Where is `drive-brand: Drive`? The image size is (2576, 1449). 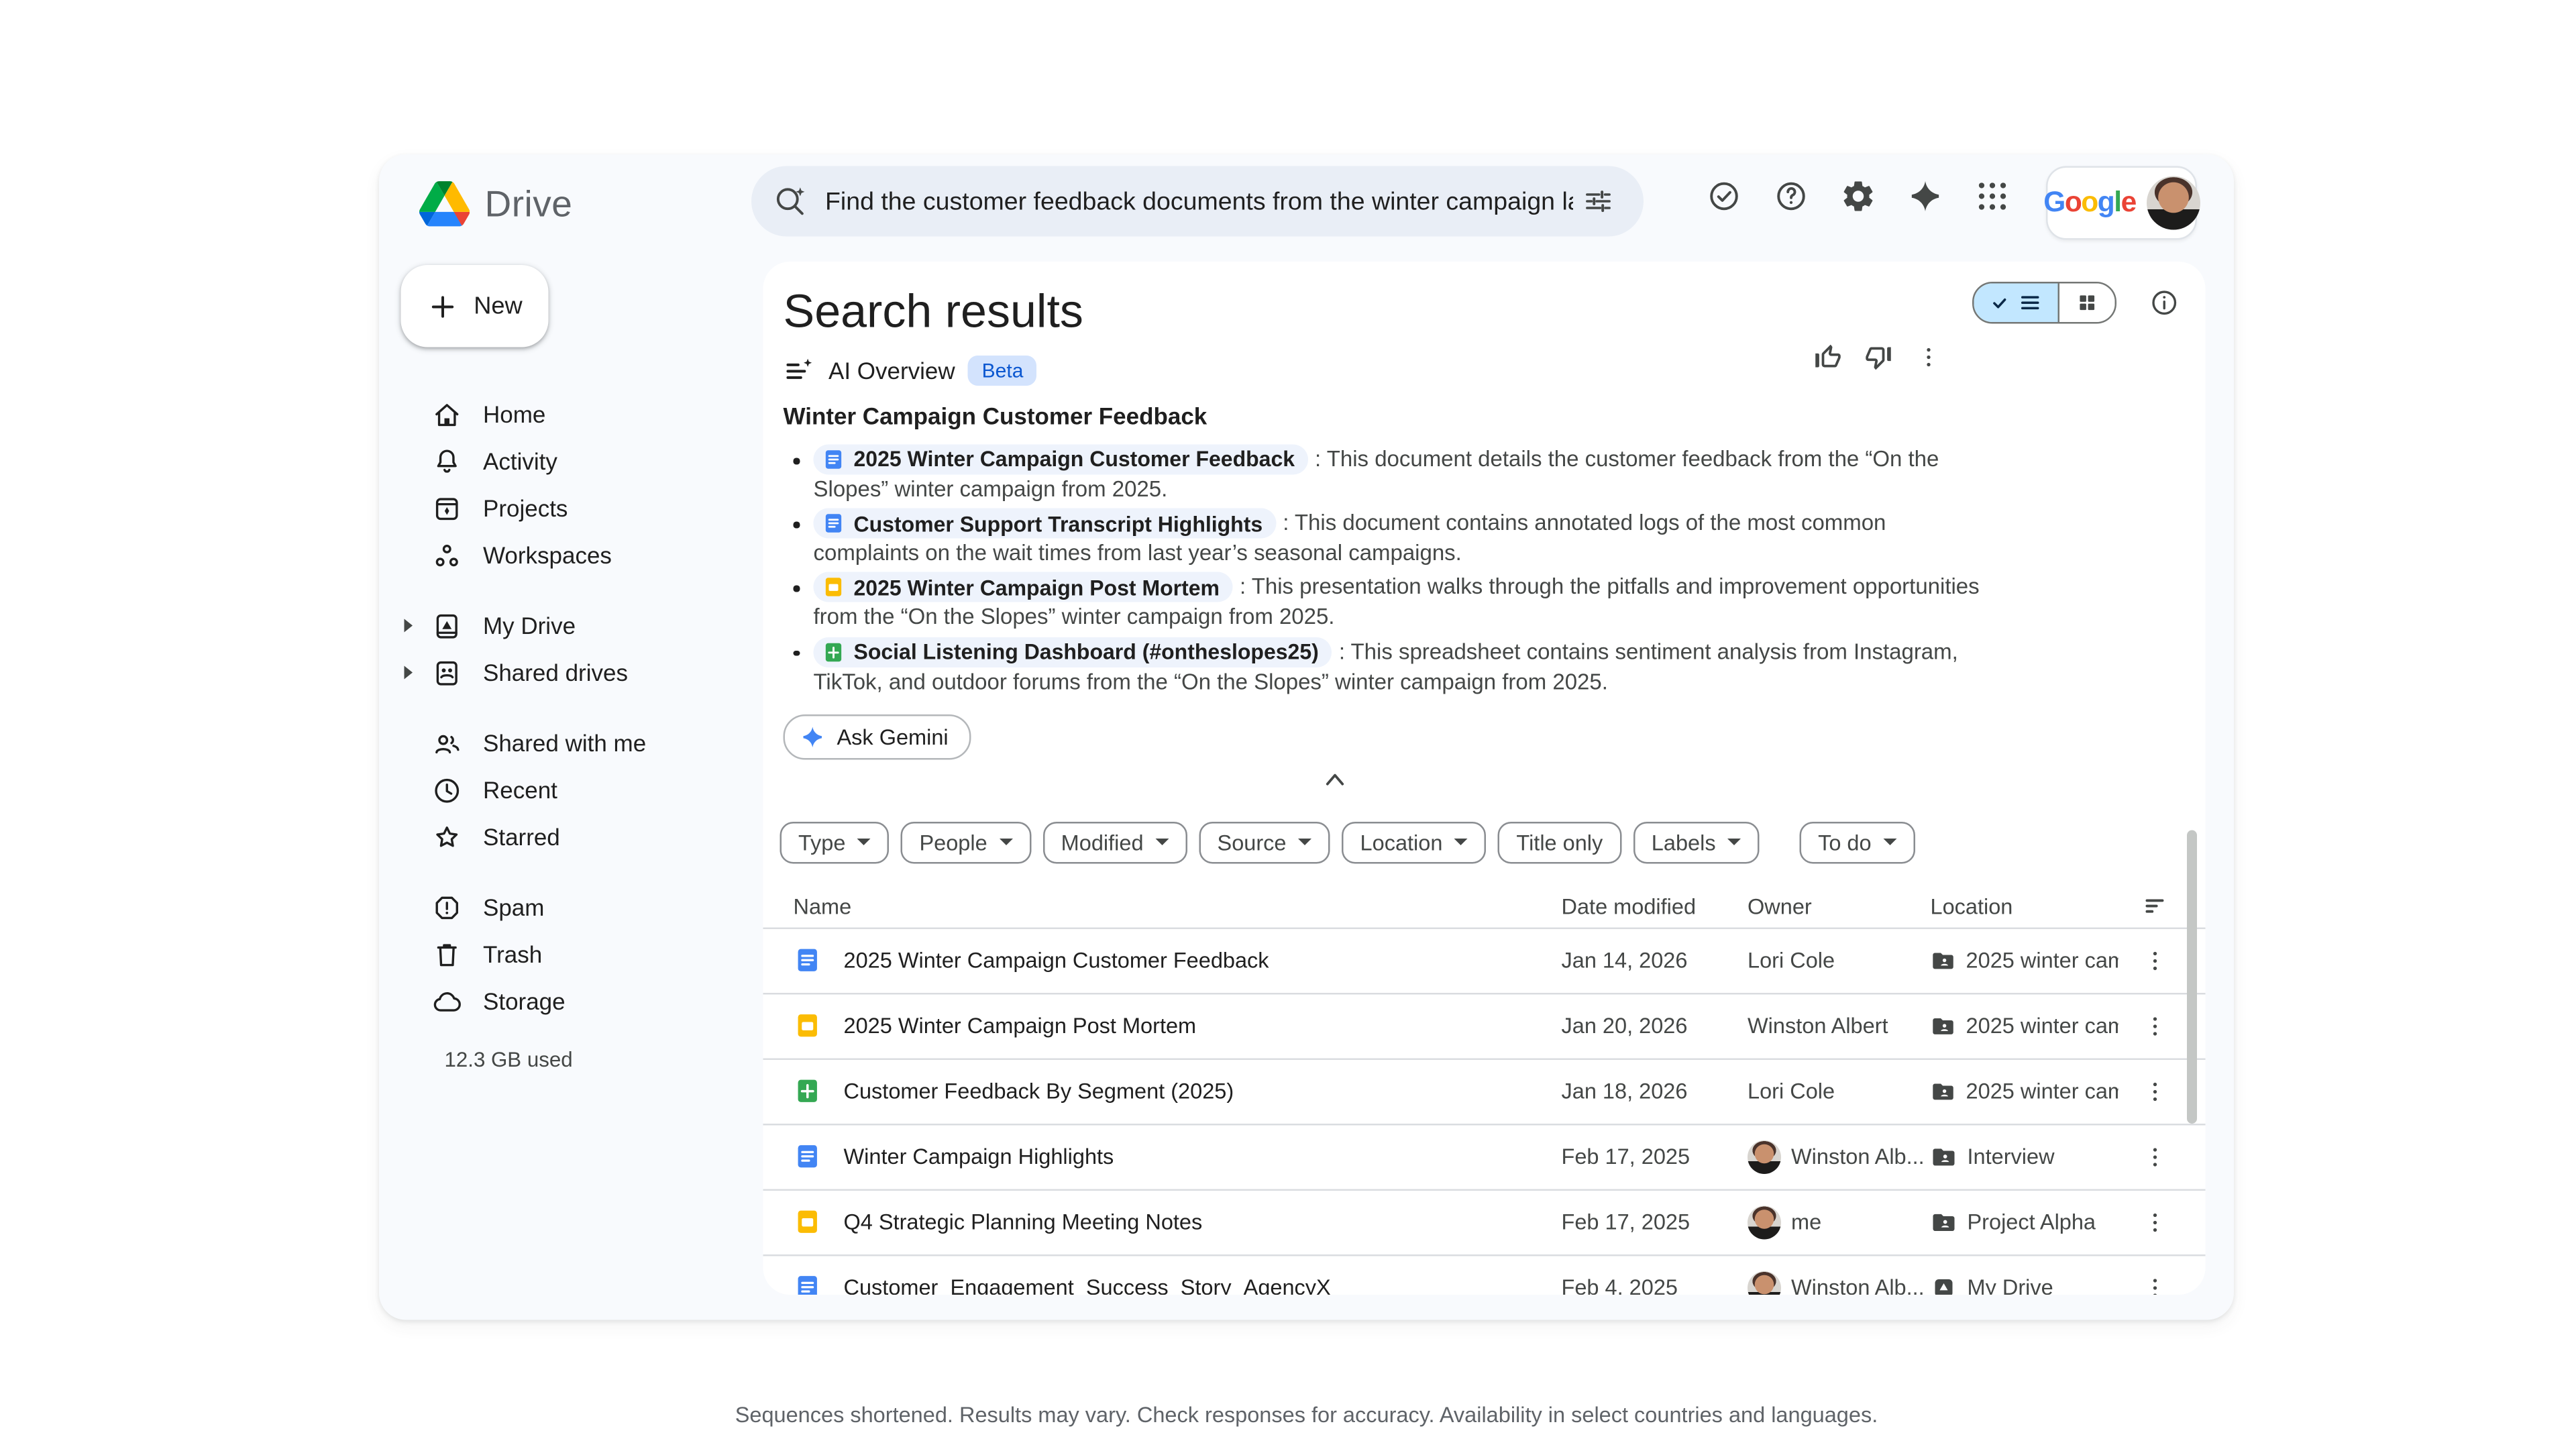
drive-brand: Drive is located at coordinates (495, 204).